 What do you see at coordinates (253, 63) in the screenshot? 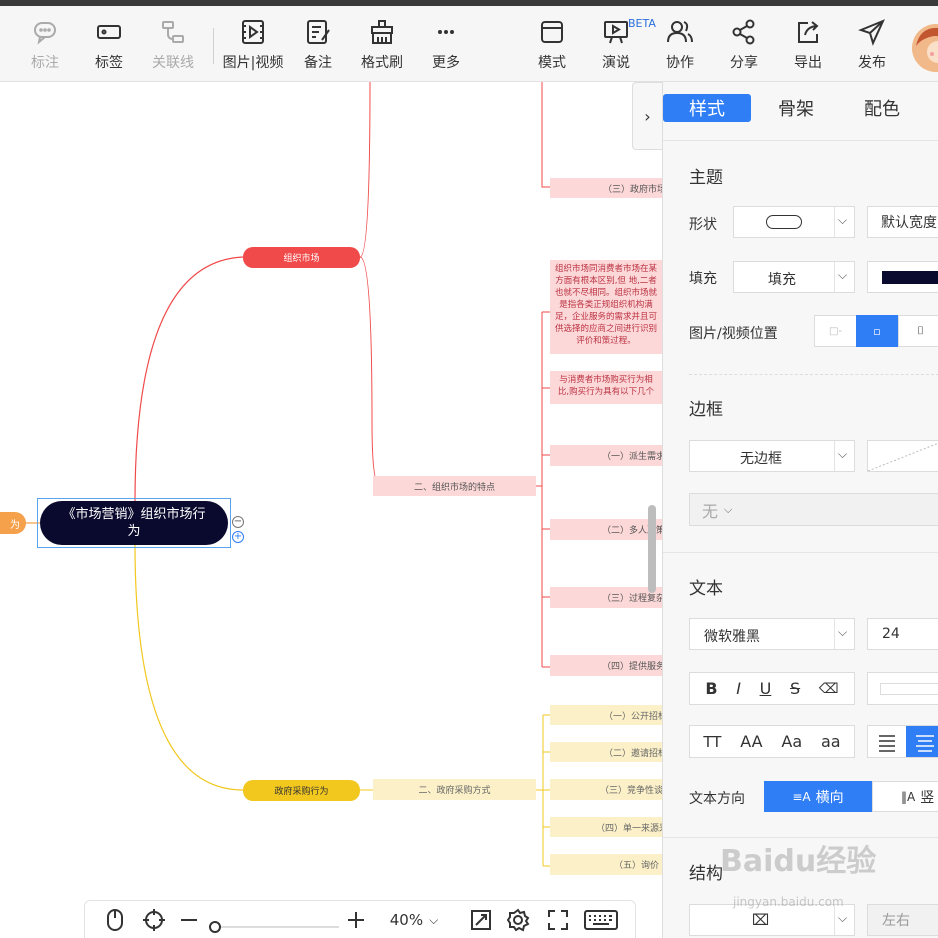
I see `media-label: 图片|视频` at bounding box center [253, 63].